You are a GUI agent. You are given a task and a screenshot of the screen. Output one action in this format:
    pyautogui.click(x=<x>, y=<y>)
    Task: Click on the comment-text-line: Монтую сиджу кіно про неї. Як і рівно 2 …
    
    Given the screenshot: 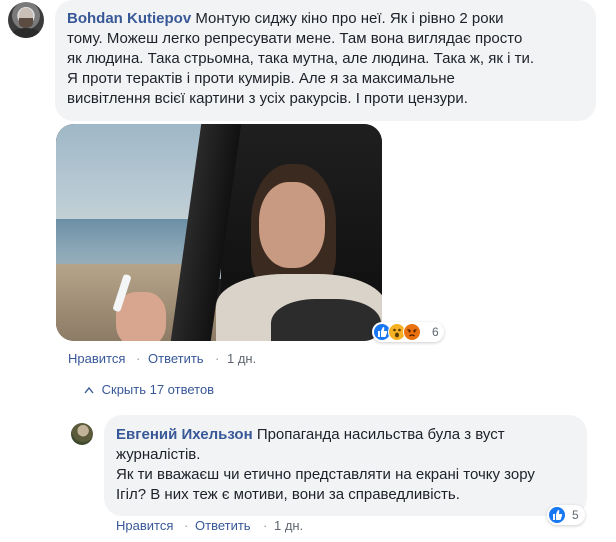 What is the action you would take?
    pyautogui.click(x=349, y=18)
    